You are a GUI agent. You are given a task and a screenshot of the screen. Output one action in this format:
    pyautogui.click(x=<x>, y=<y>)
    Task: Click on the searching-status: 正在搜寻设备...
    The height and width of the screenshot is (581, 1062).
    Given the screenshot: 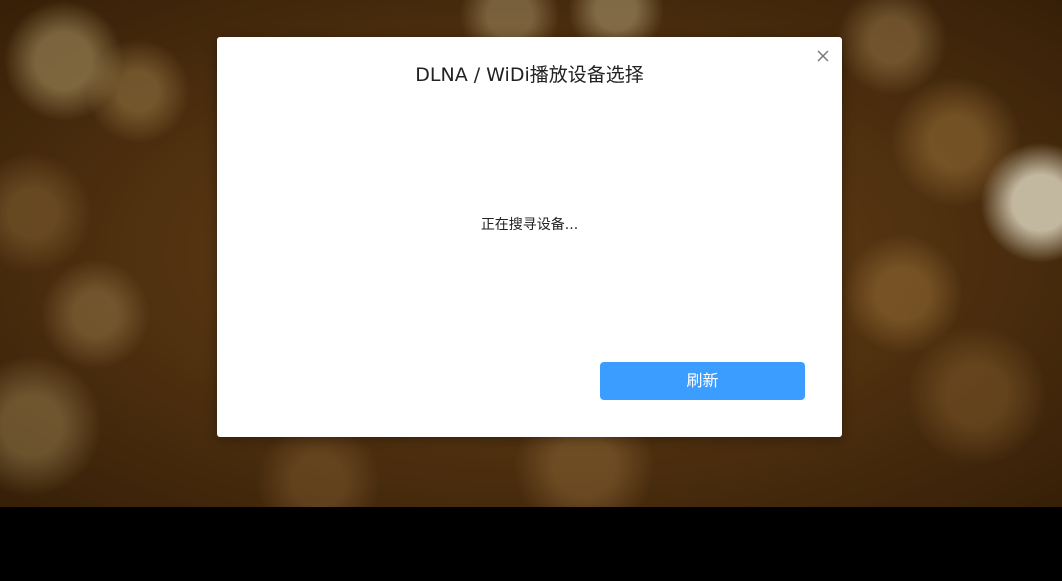 What is the action you would take?
    pyautogui.click(x=529, y=225)
    